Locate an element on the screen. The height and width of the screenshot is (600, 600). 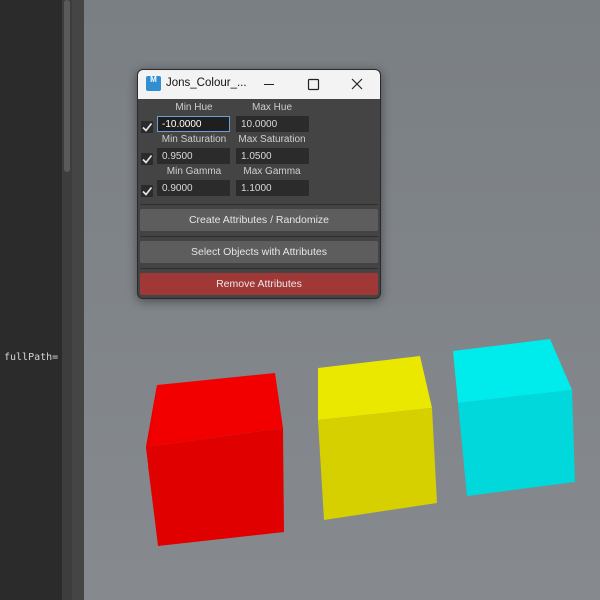
max-gamma-label: Max Gamma is located at coordinates (272, 171).